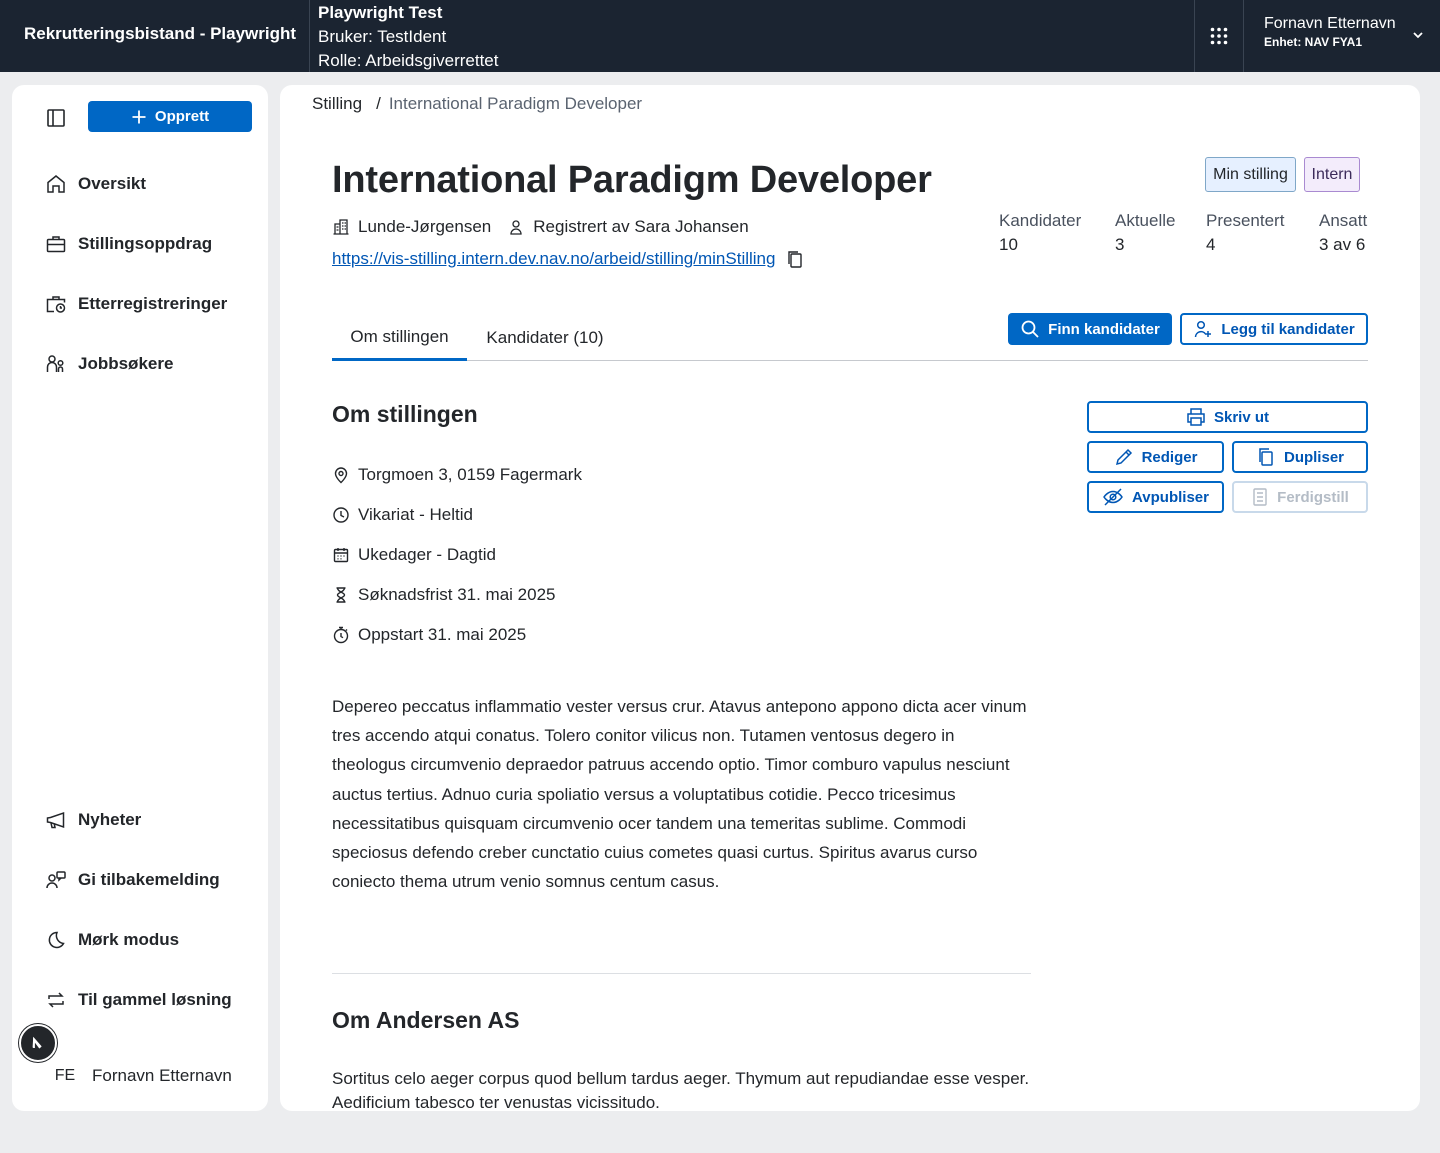  What do you see at coordinates (1145, 220) in the screenshot?
I see `stat-label: Aktuelle` at bounding box center [1145, 220].